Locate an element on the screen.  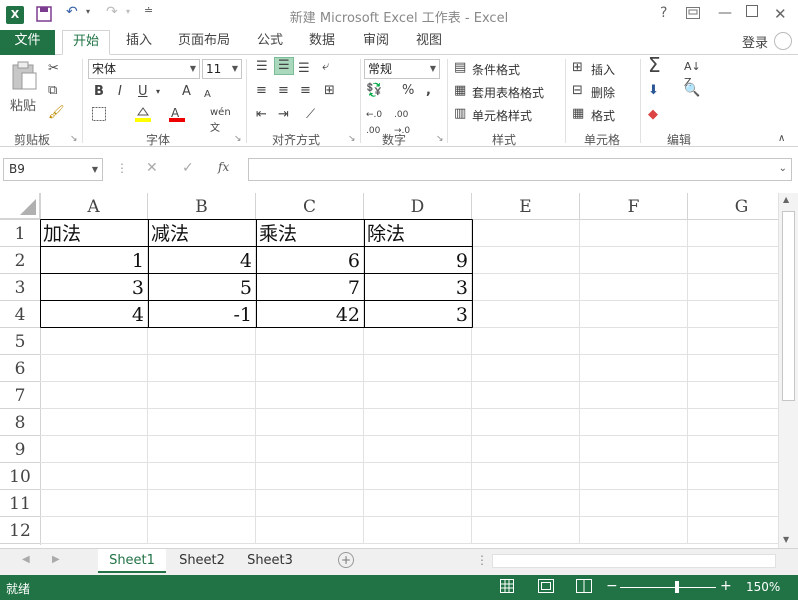
page-break-view-icon is located at coordinates (584, 587).